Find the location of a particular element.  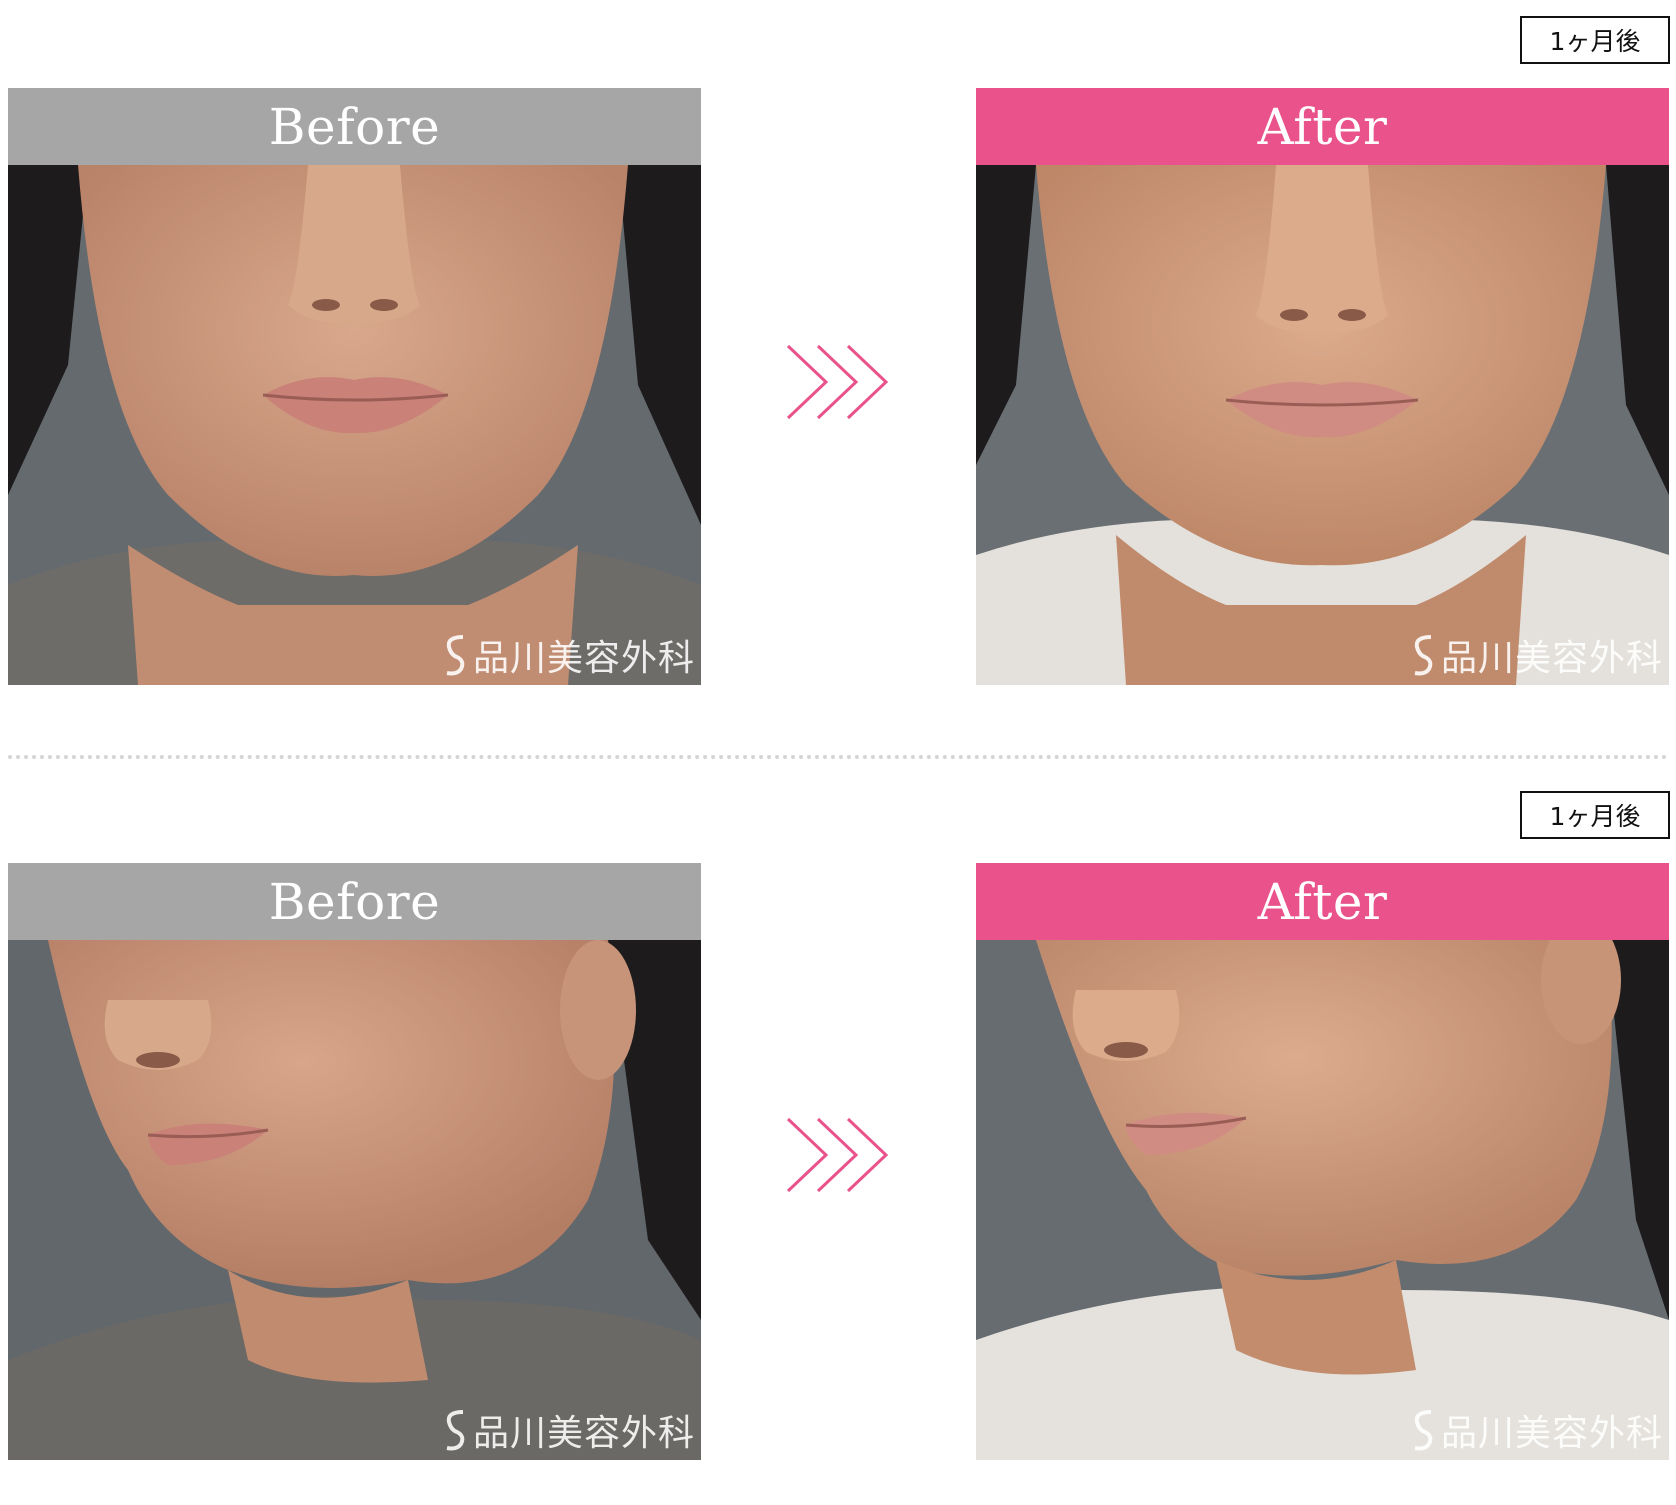

face-front-before-image is located at coordinates (354, 425).